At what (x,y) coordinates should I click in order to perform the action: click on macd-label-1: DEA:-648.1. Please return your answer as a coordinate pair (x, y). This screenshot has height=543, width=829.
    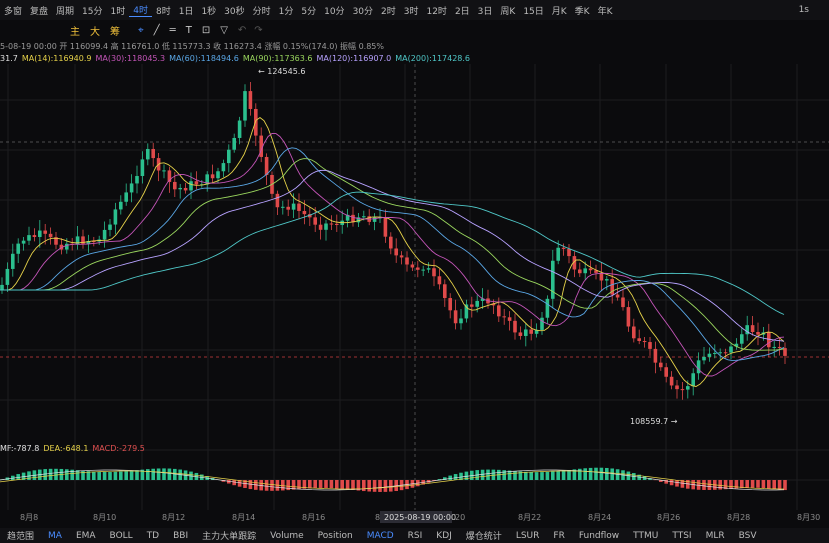
    Looking at the image, I should click on (66, 448).